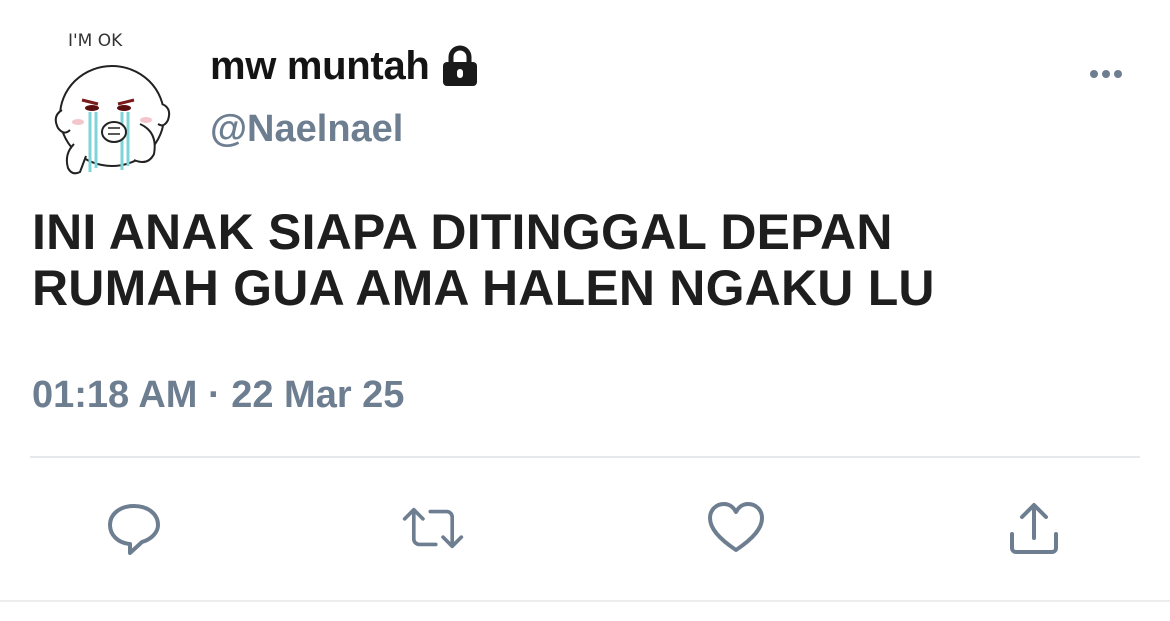  What do you see at coordinates (460, 66) in the screenshot?
I see `lock-icon` at bounding box center [460, 66].